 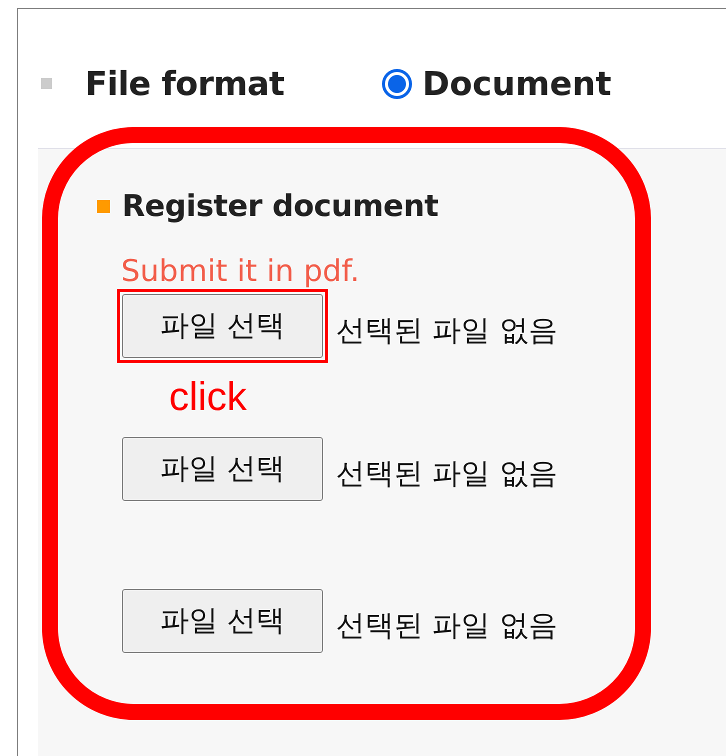 What do you see at coordinates (240, 271) in the screenshot?
I see `hint-text: Submit it in pdf.` at bounding box center [240, 271].